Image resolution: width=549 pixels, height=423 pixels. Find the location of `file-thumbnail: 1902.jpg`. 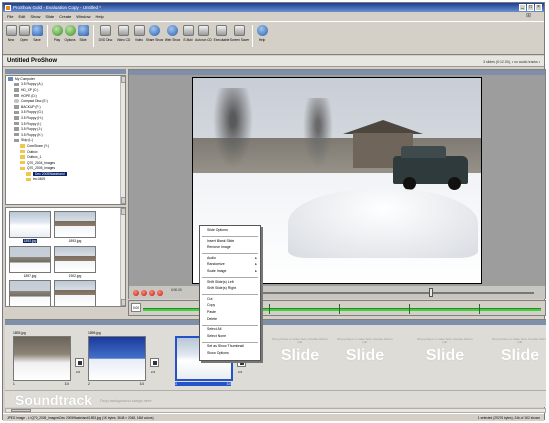

file-thumbnail: 1902.jpg is located at coordinates (75, 262).